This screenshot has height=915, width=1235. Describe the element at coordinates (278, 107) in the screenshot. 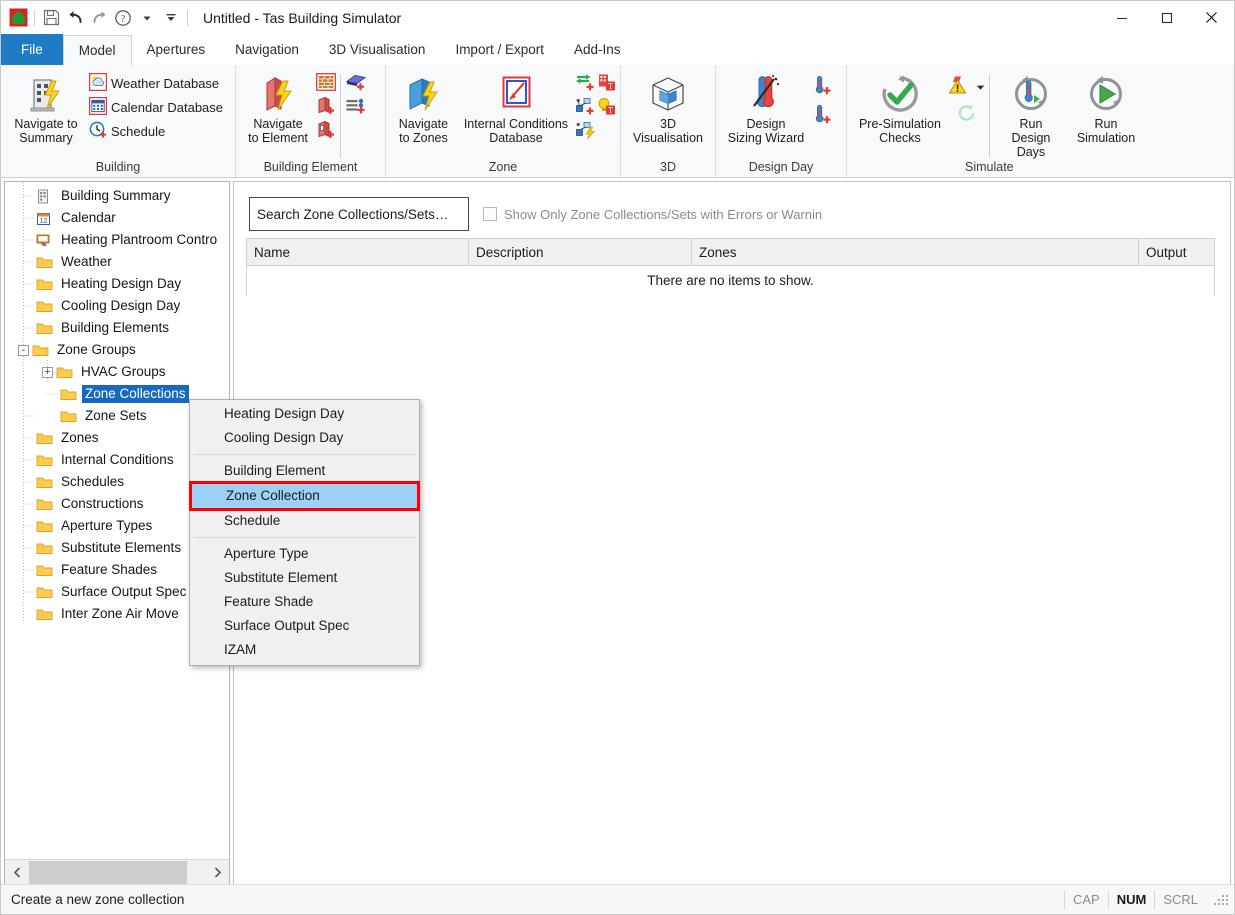

I see `navigate-to-element-button: Navigate to Element` at that location.